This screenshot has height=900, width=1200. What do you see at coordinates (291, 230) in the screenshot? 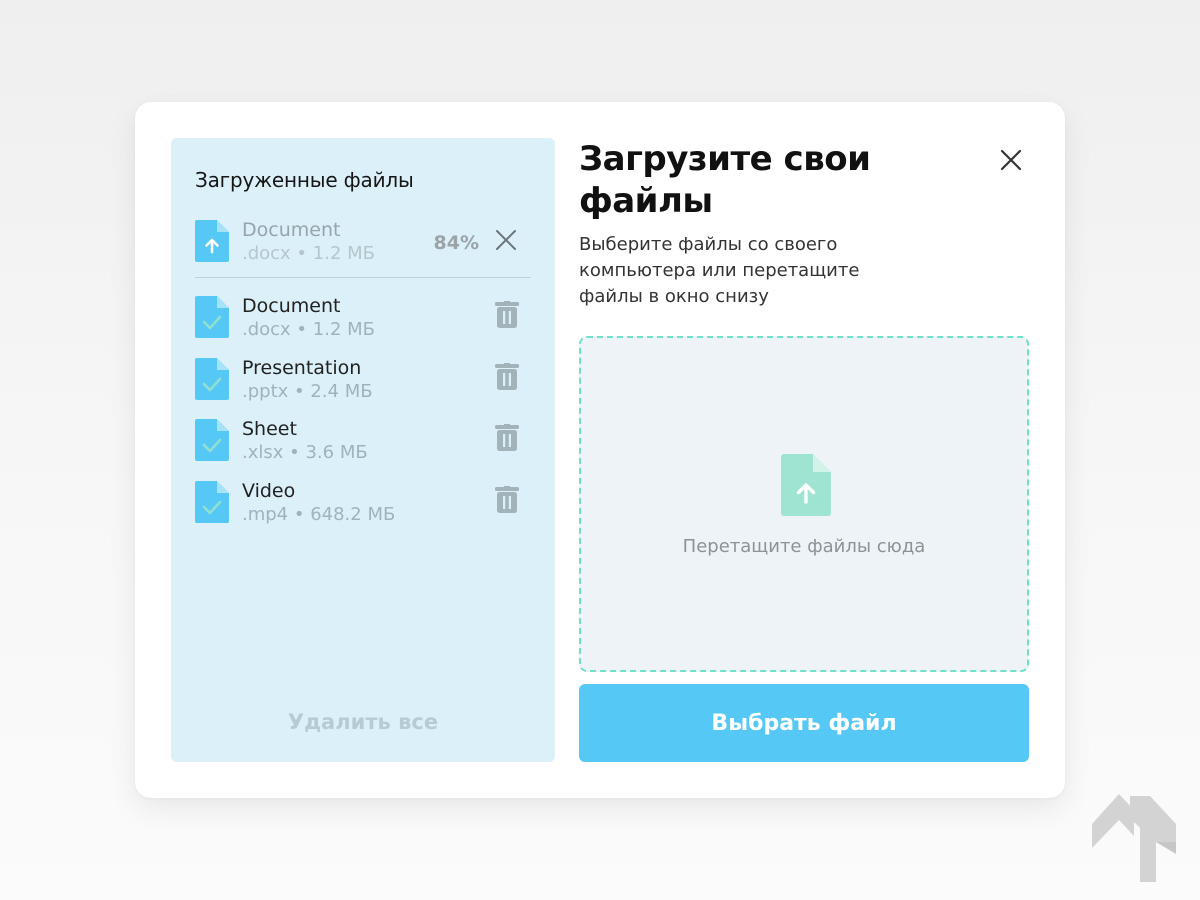
I see `uploading-file-name: Document` at bounding box center [291, 230].